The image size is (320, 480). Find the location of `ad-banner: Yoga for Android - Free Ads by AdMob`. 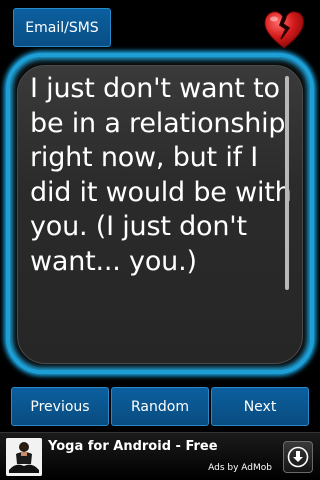

ad-banner: Yoga for Android - Free Ads by AdMob is located at coordinates (160, 456).